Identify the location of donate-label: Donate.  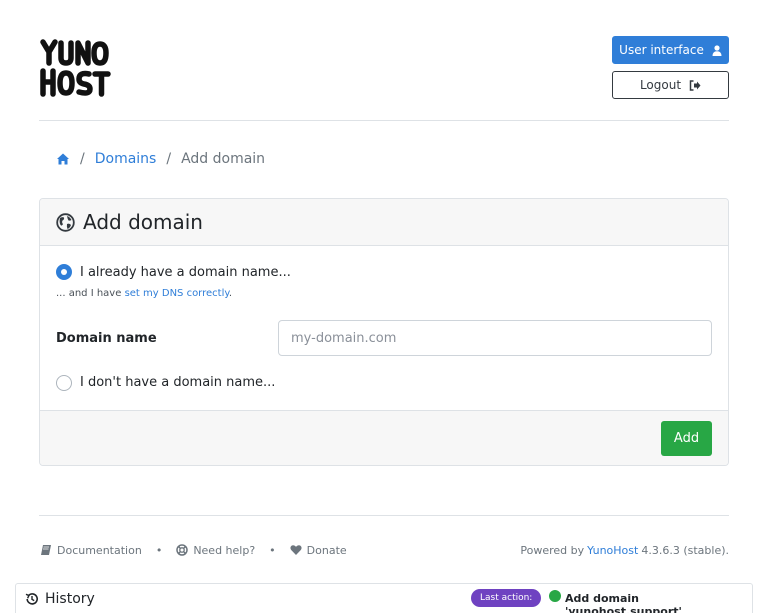
(326, 550).